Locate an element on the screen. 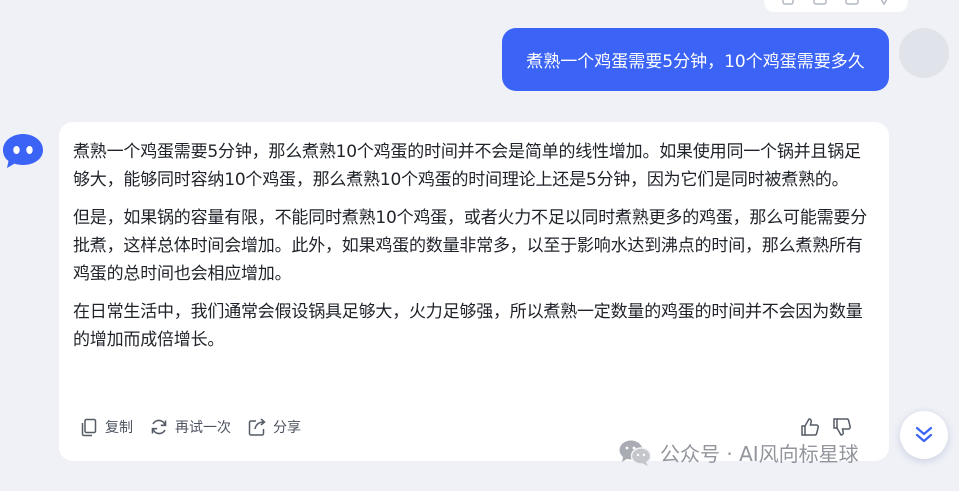 The image size is (959, 491). double-chevron-down-icon is located at coordinates (924, 434).